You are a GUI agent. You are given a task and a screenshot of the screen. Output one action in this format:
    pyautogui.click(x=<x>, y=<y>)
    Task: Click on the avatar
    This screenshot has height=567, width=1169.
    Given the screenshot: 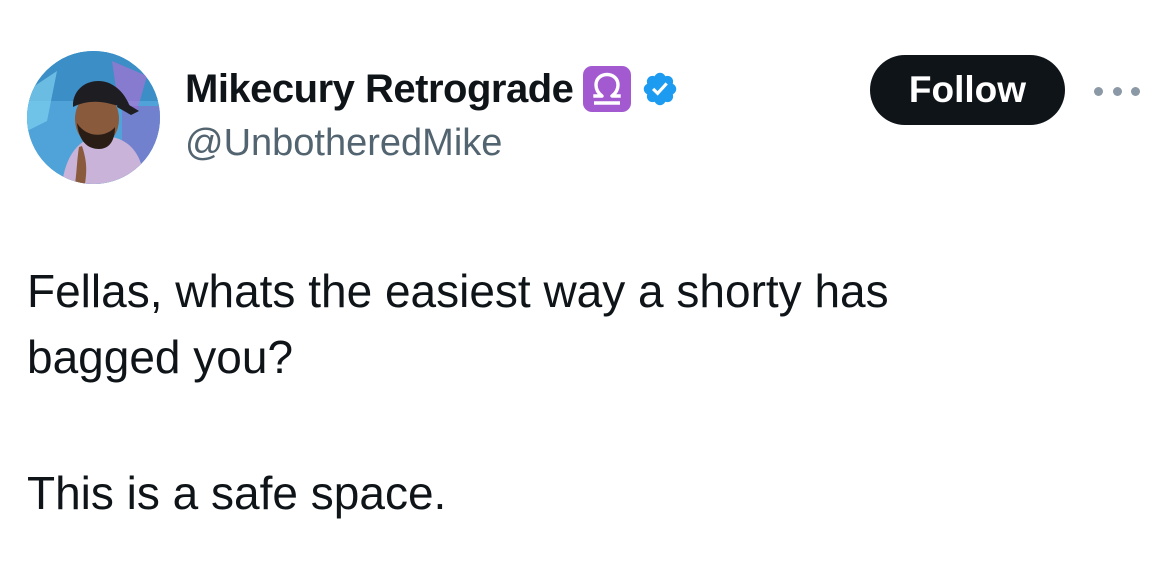 What is the action you would take?
    pyautogui.click(x=93, y=117)
    